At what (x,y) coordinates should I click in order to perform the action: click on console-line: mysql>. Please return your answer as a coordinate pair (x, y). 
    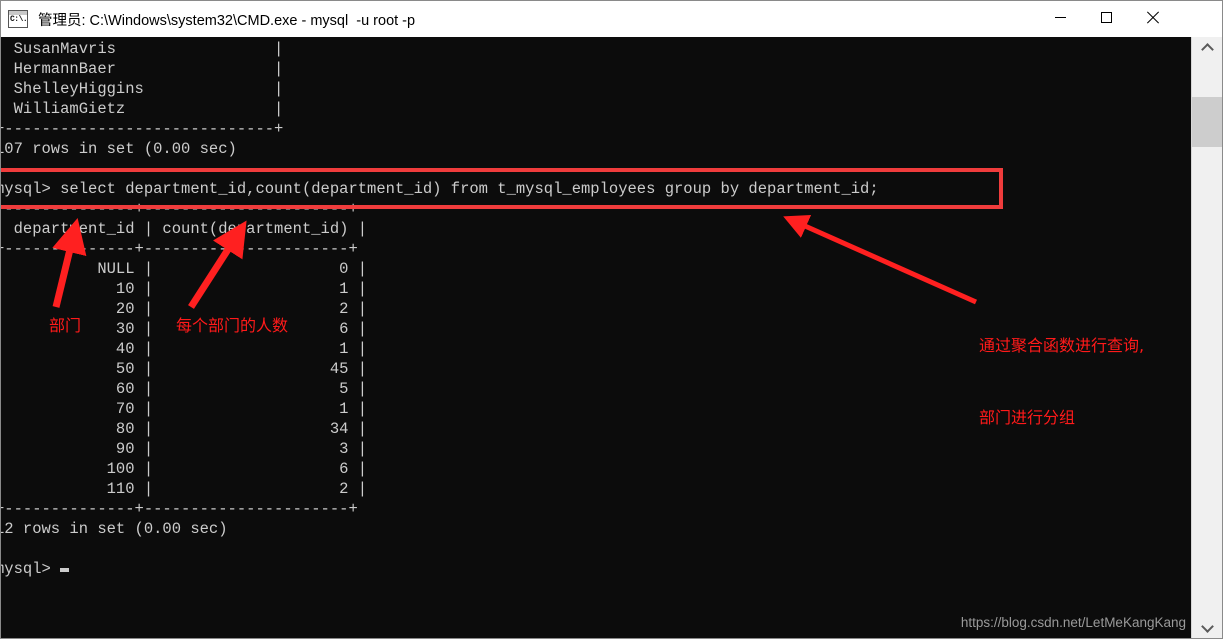
    Looking at the image, I should click on (596, 569).